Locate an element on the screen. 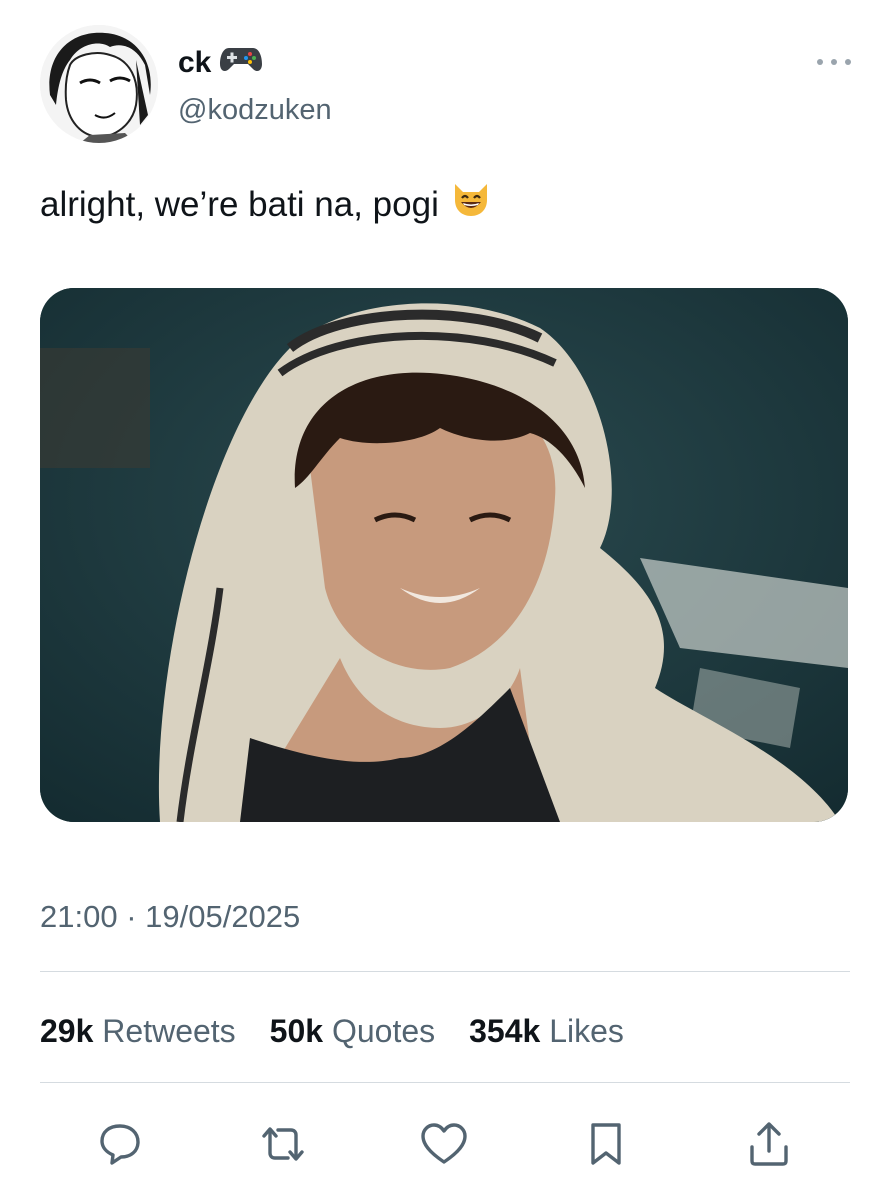  display-name: ck is located at coordinates (220, 62).